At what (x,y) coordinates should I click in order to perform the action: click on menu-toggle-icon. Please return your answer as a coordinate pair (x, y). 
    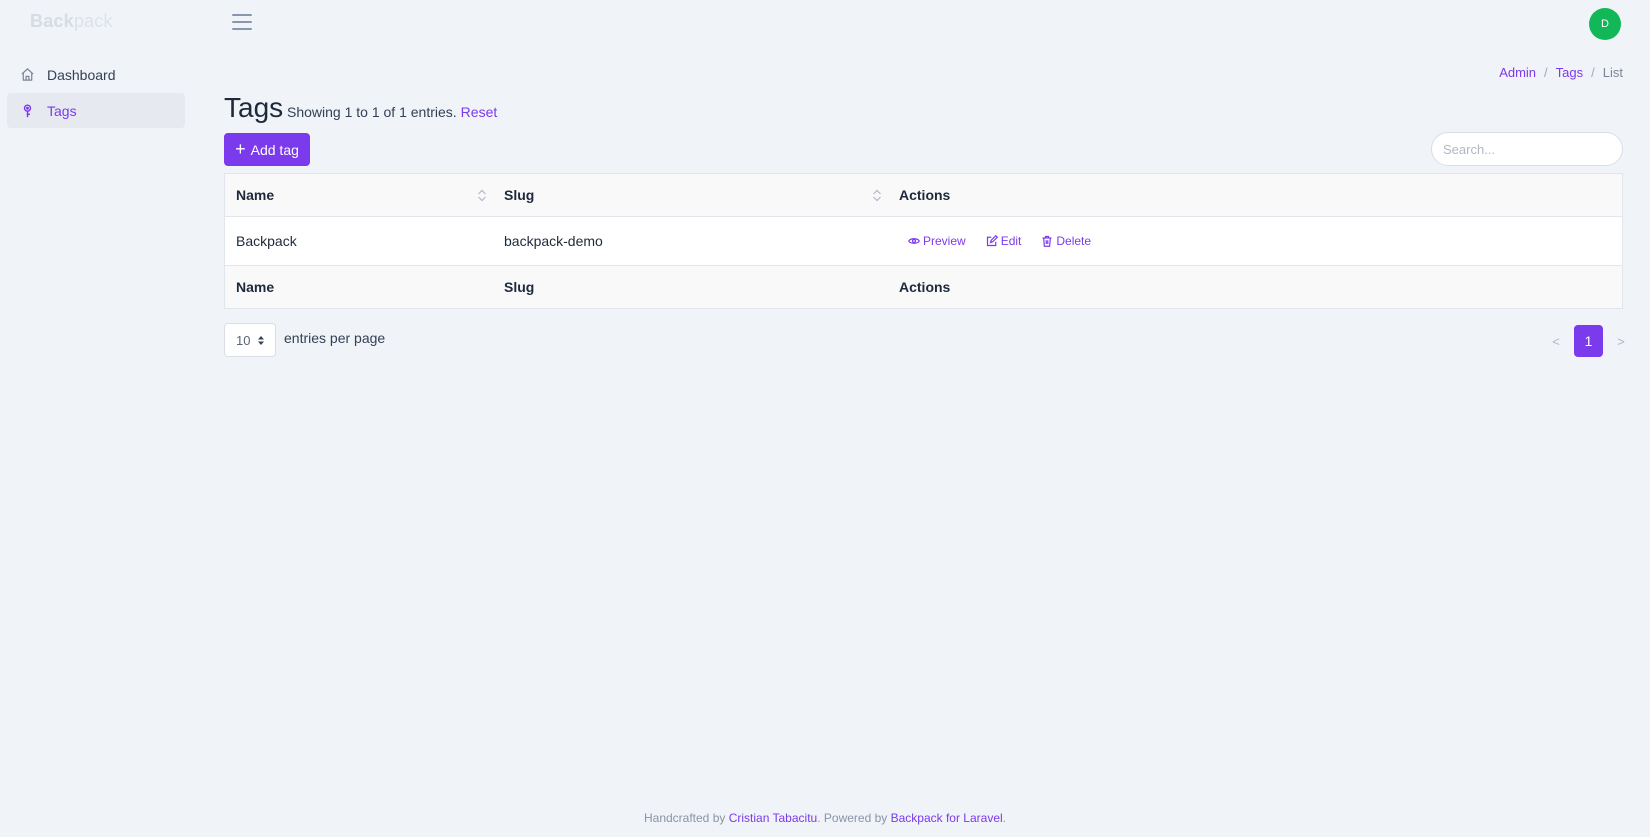
    Looking at the image, I should click on (242, 22).